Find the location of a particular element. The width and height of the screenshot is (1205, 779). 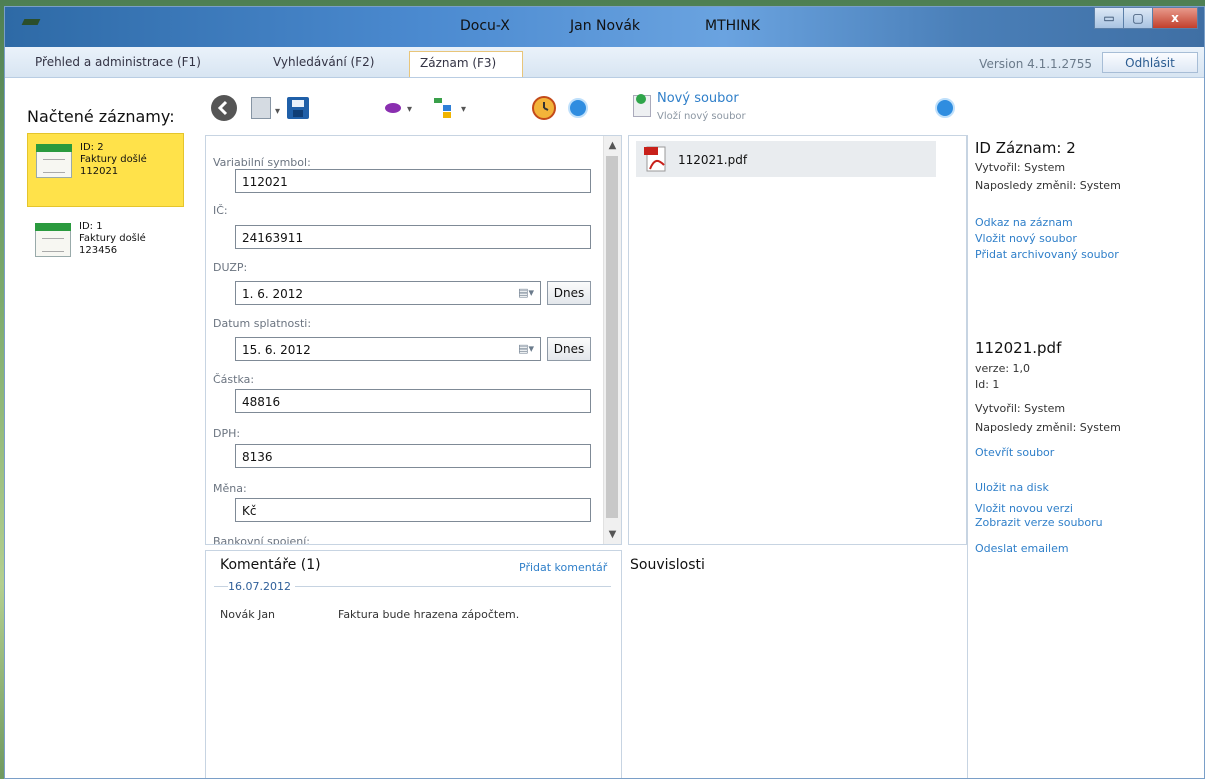

duzp-value: 1. 6. 2012 is located at coordinates (273, 294).